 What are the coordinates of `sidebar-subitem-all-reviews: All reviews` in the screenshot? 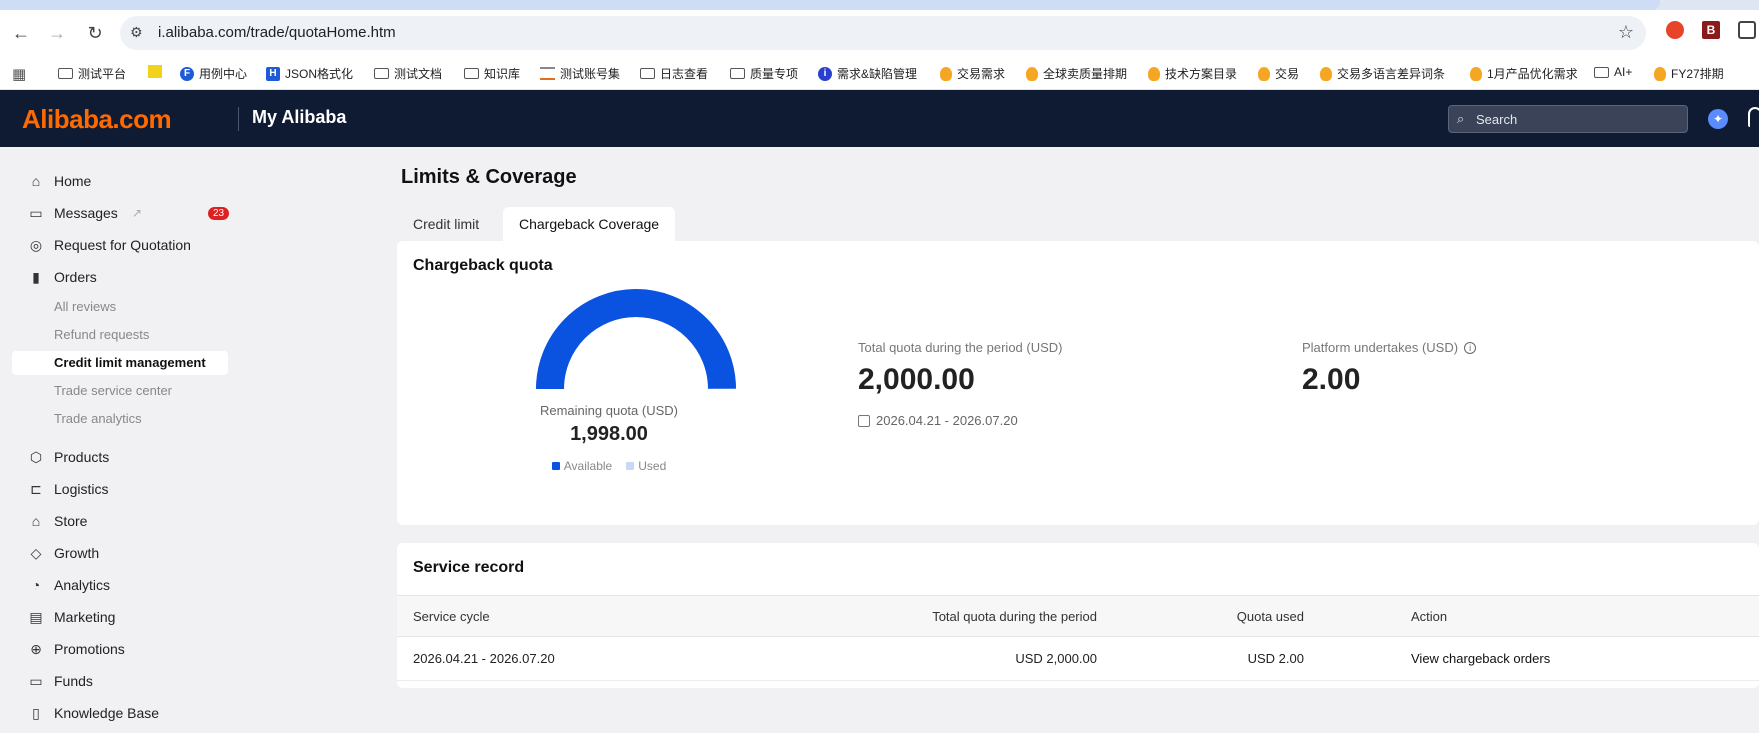 It's located at (85, 306).